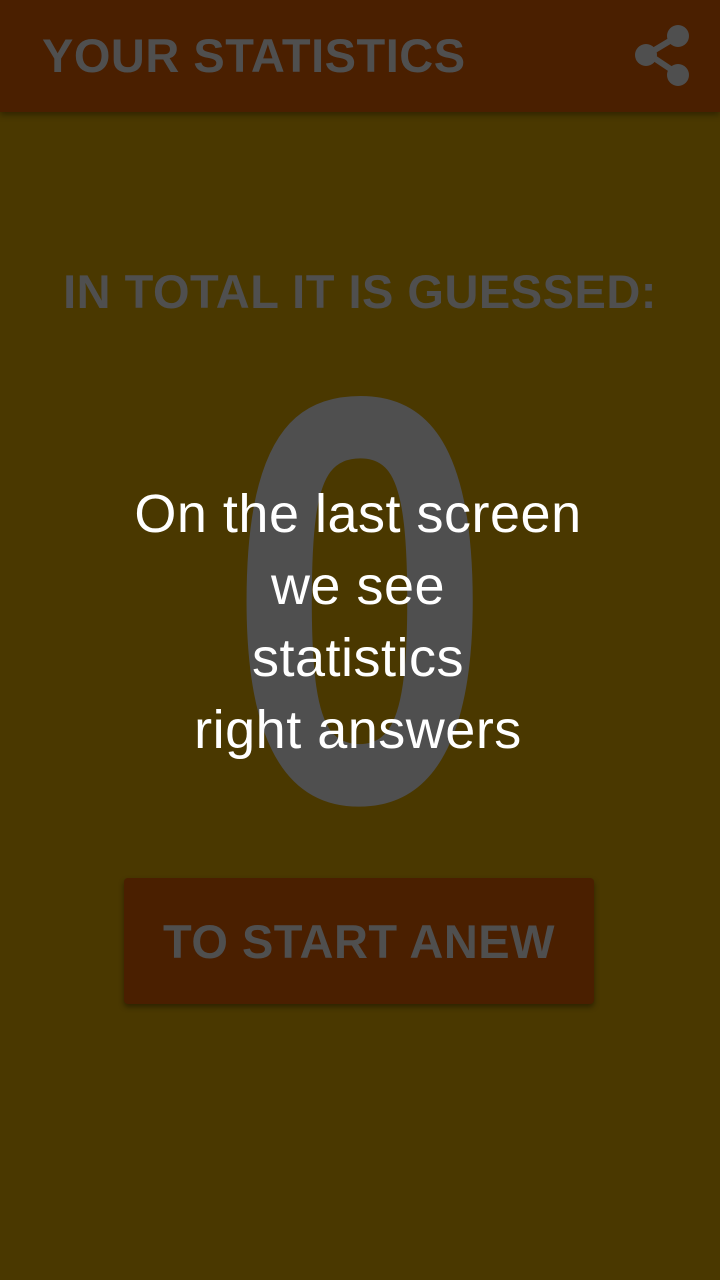 The height and width of the screenshot is (1280, 720). I want to click on start-anew-button: TO START ANEW, so click(359, 941).